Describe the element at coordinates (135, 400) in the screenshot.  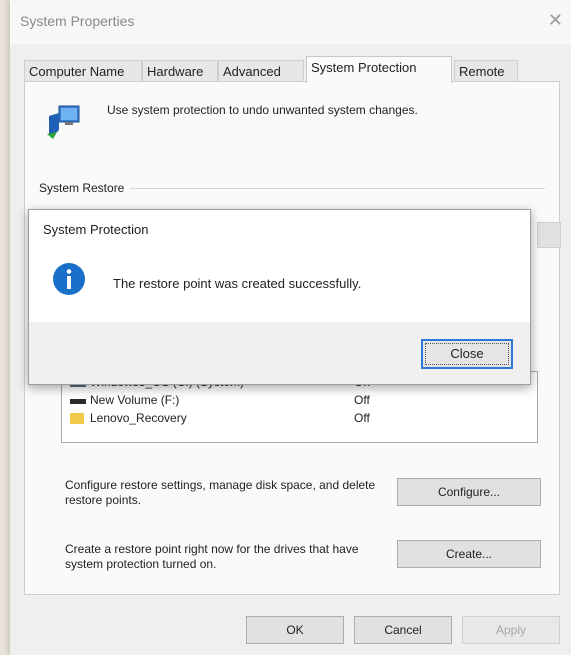
I see `drive-name: New Volume (F:)` at that location.